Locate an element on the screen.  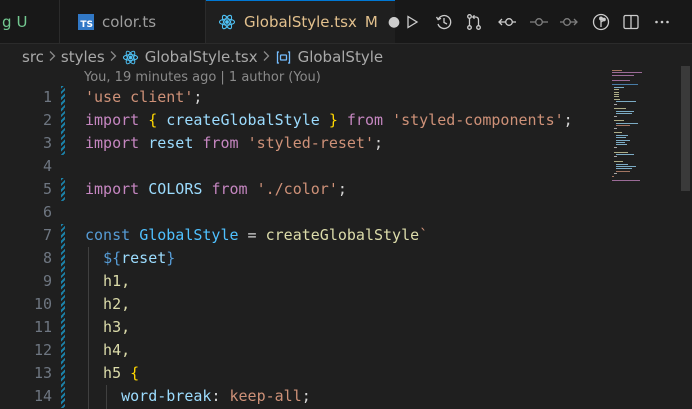
breadcrumb-item-styles: styles is located at coordinates (83, 57).